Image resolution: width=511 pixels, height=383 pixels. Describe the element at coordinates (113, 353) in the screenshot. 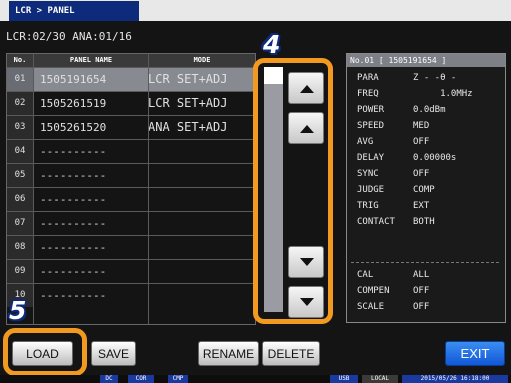

I see `save-button: SAVE` at that location.